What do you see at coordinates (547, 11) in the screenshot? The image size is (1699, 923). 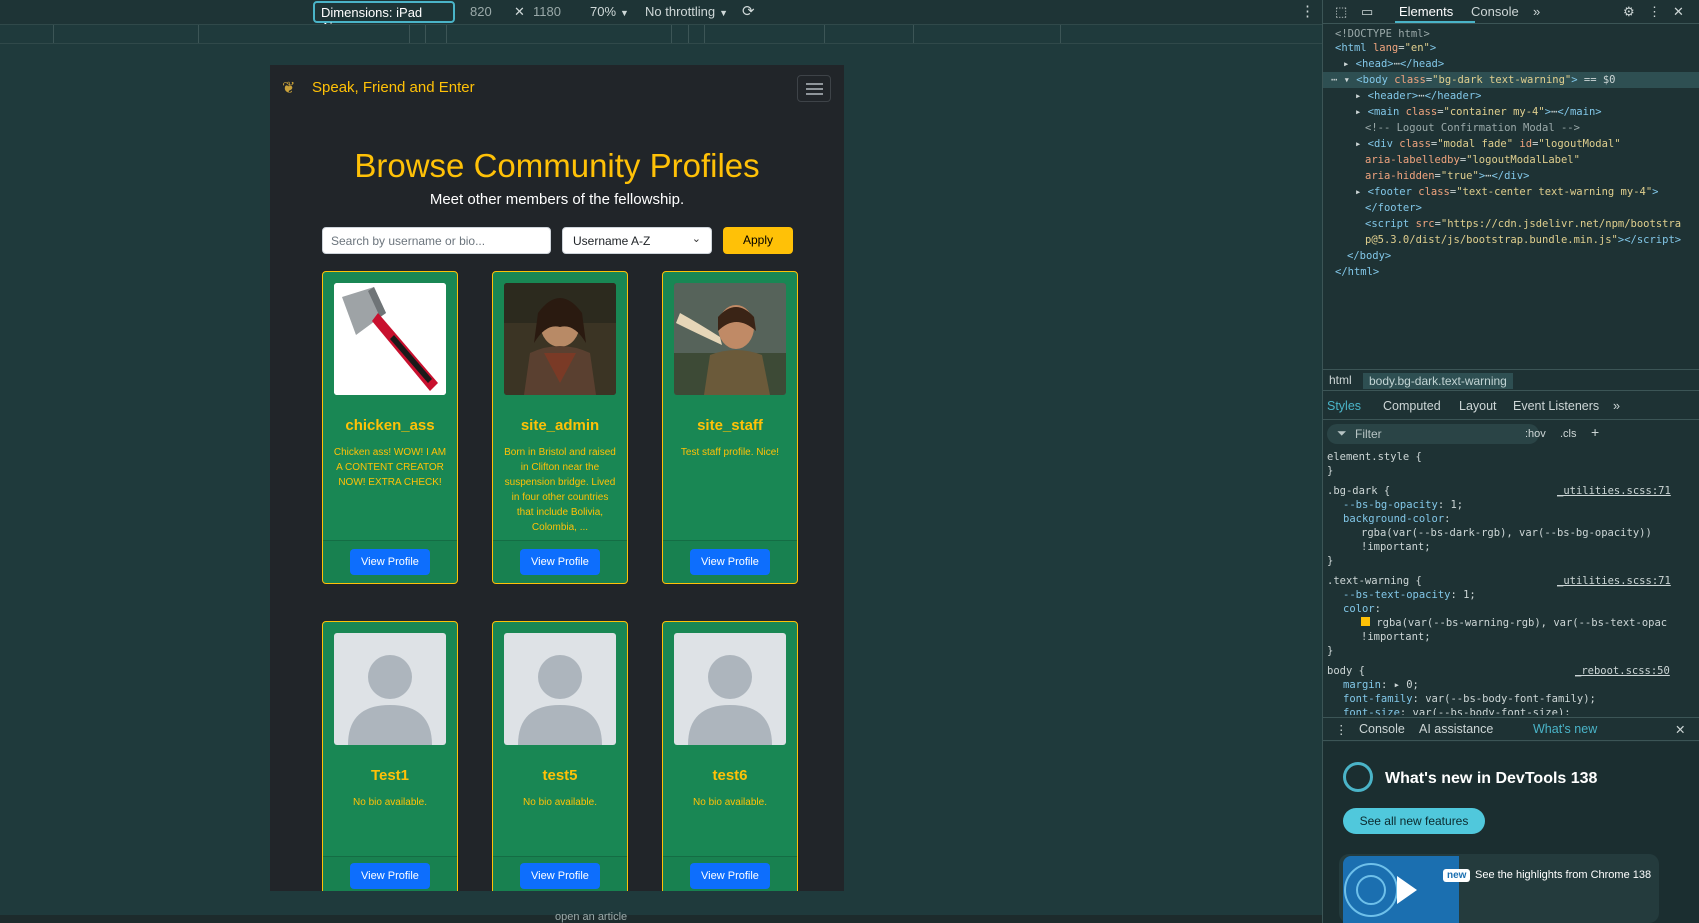 I see `height-field: 1180` at bounding box center [547, 11].